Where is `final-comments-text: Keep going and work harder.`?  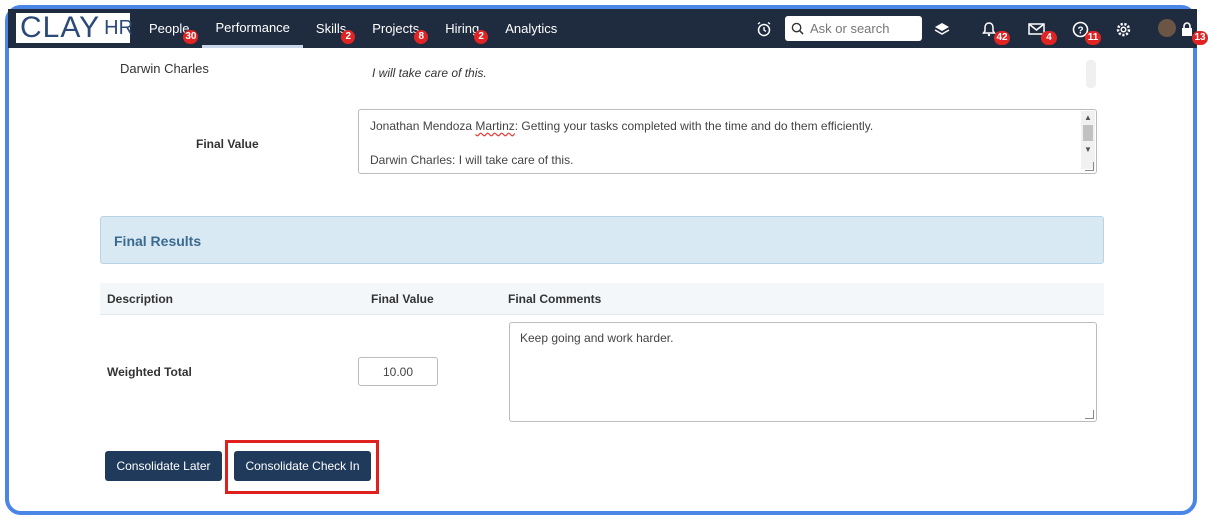 final-comments-text: Keep going and work harder. is located at coordinates (597, 338).